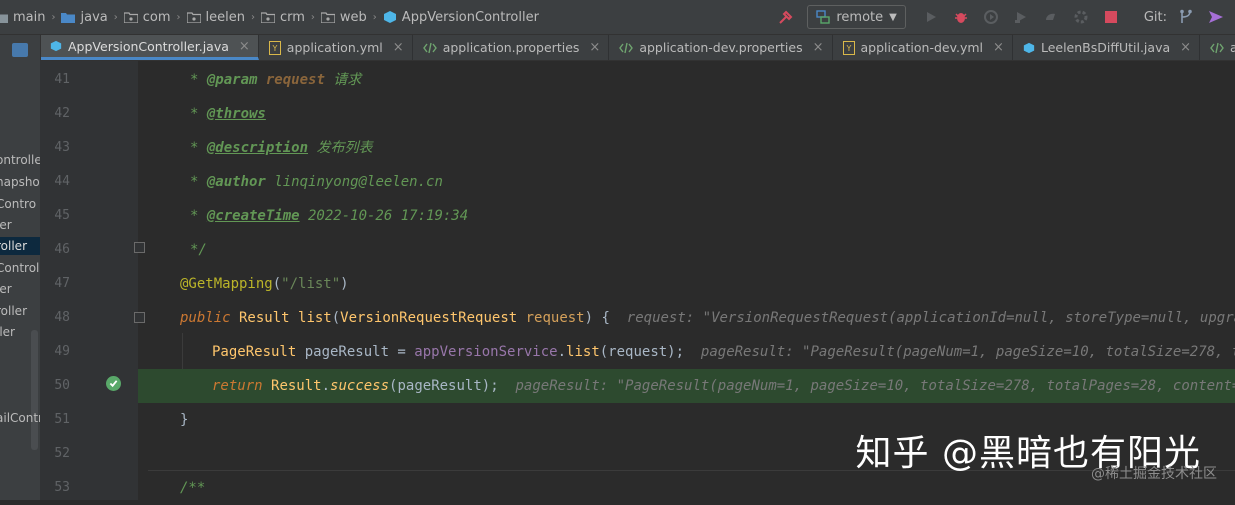 The width and height of the screenshot is (1235, 505). I want to click on remote-config-icon, so click(823, 17).